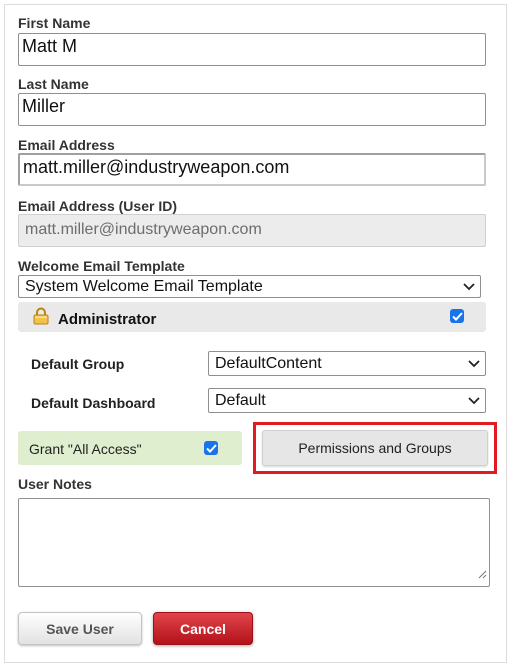  Describe the element at coordinates (41, 318) in the screenshot. I see `lock-icon` at that location.